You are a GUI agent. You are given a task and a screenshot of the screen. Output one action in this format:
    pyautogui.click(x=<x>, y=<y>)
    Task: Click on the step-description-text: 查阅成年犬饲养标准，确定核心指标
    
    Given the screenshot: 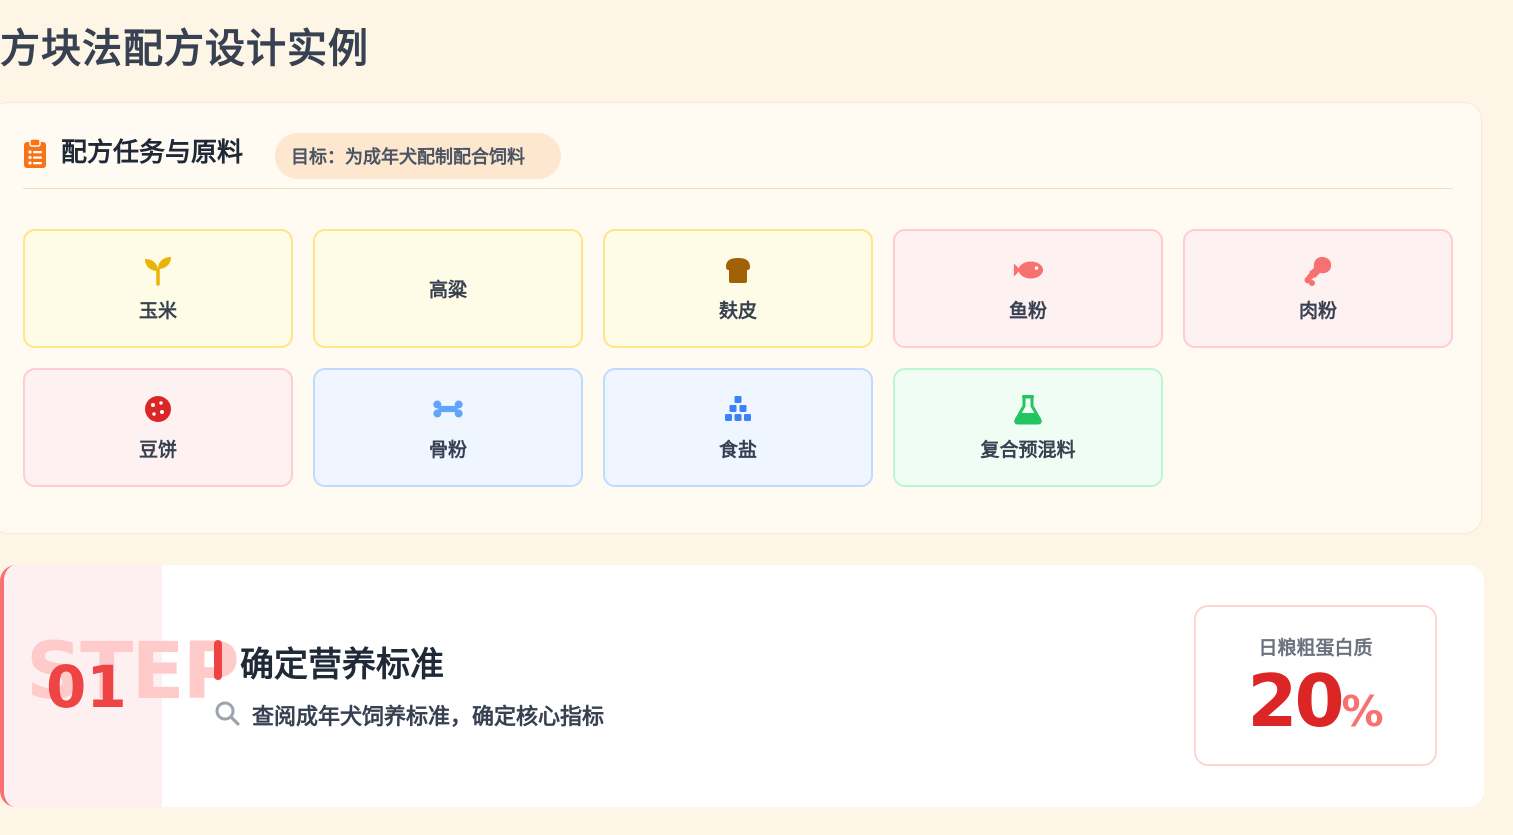 What is the action you would take?
    pyautogui.click(x=428, y=717)
    